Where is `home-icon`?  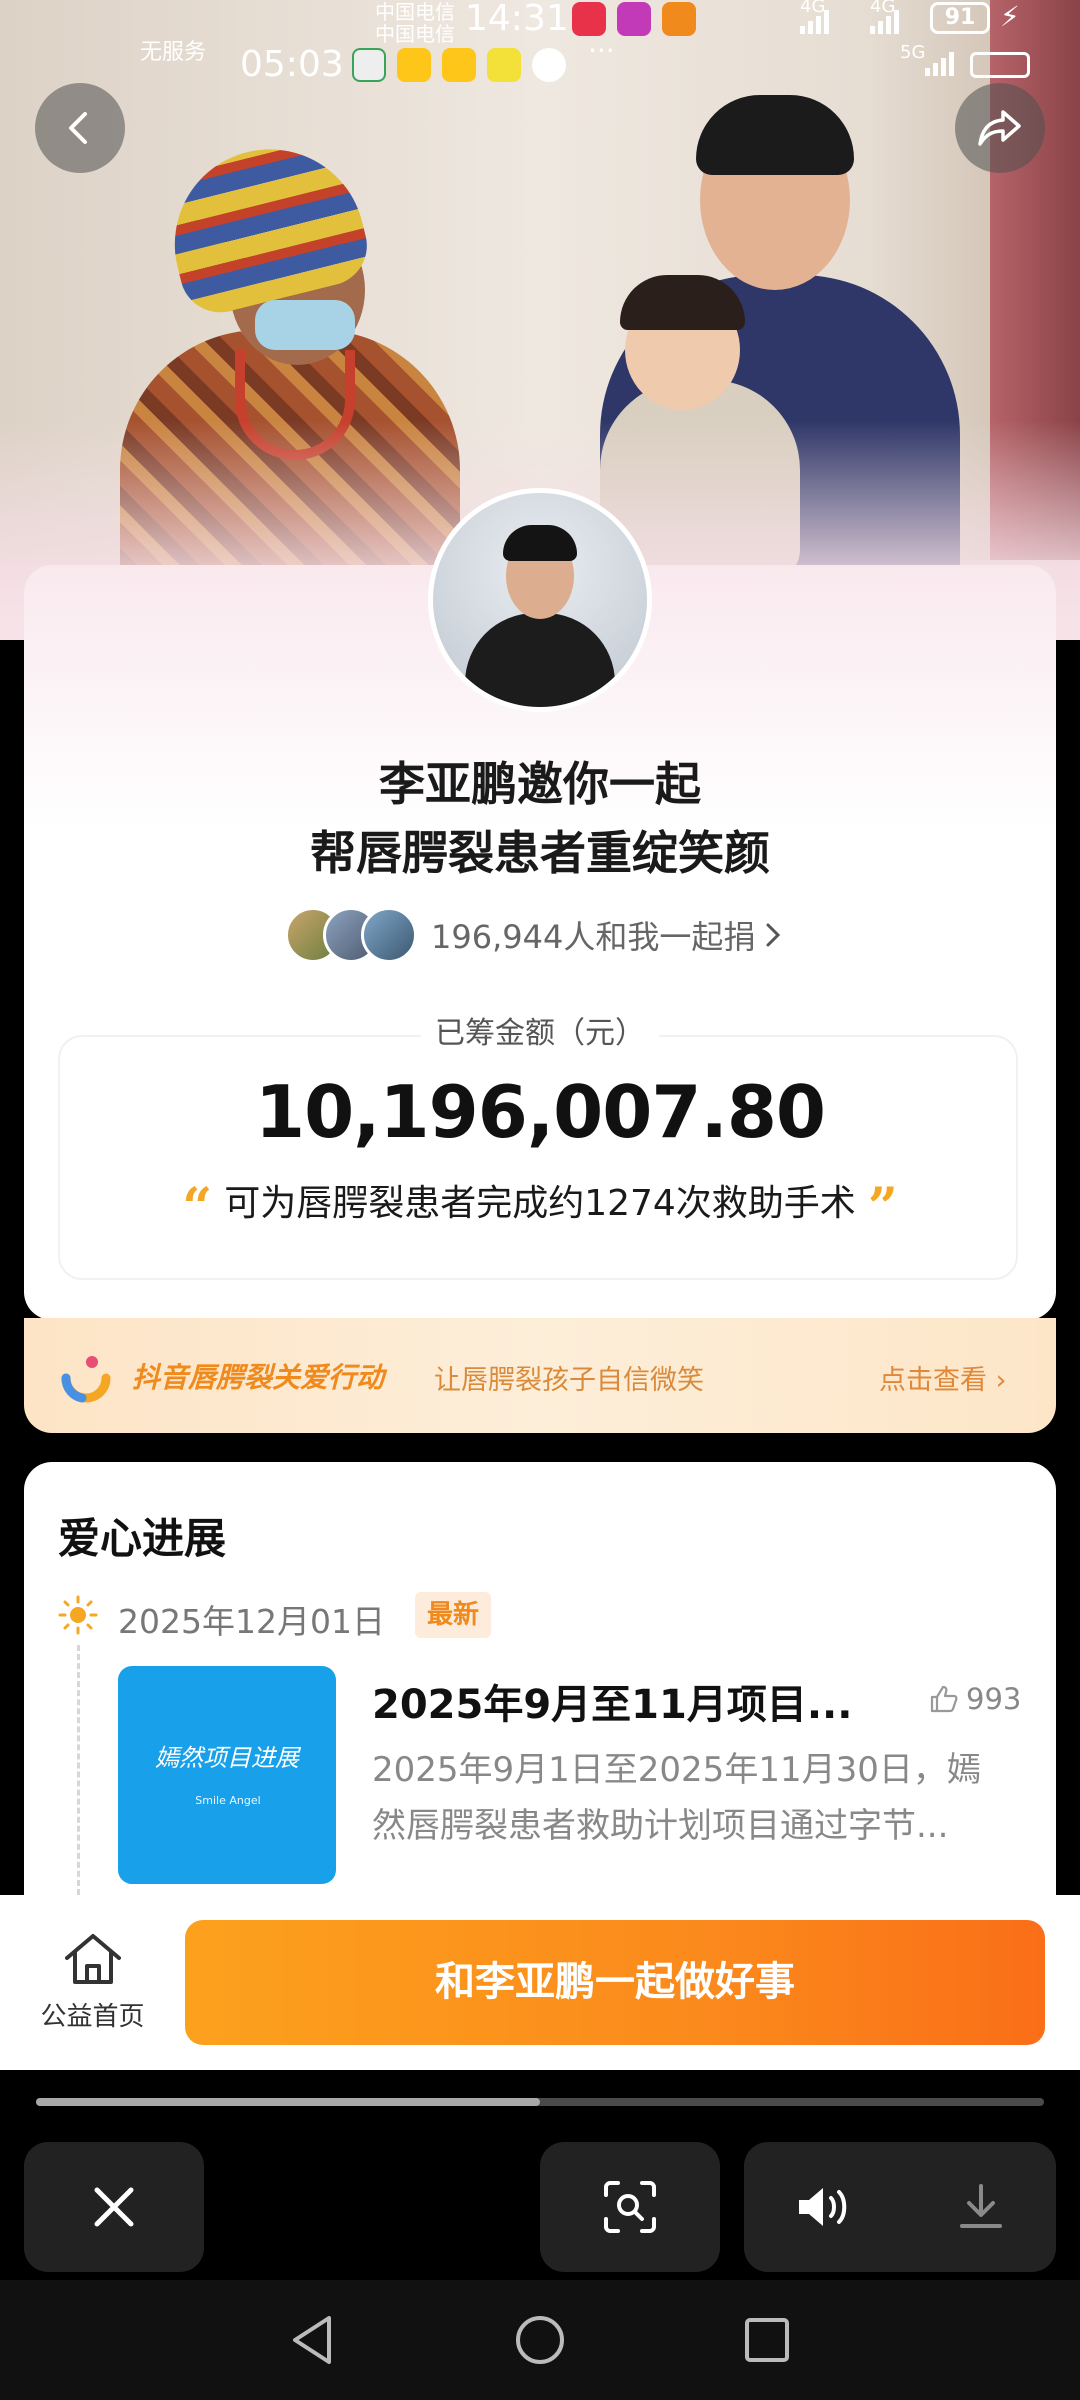
home-icon is located at coordinates (92, 1959).